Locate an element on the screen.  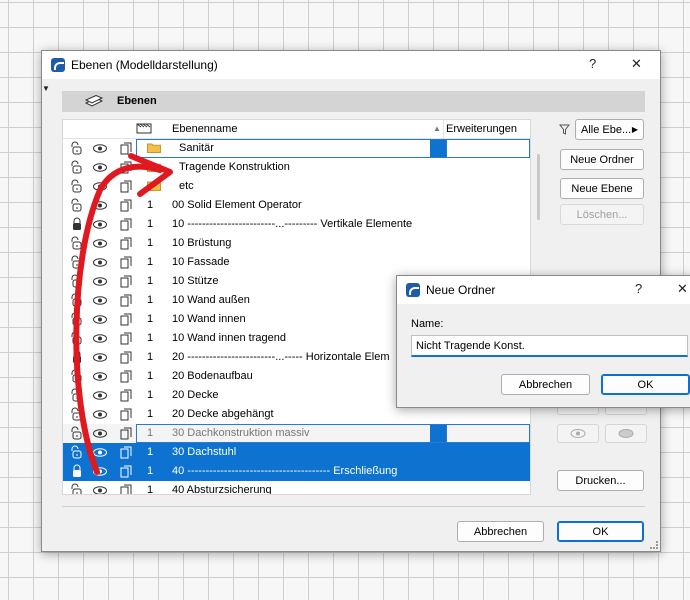
scroll-indicator is located at coordinates (538, 187).